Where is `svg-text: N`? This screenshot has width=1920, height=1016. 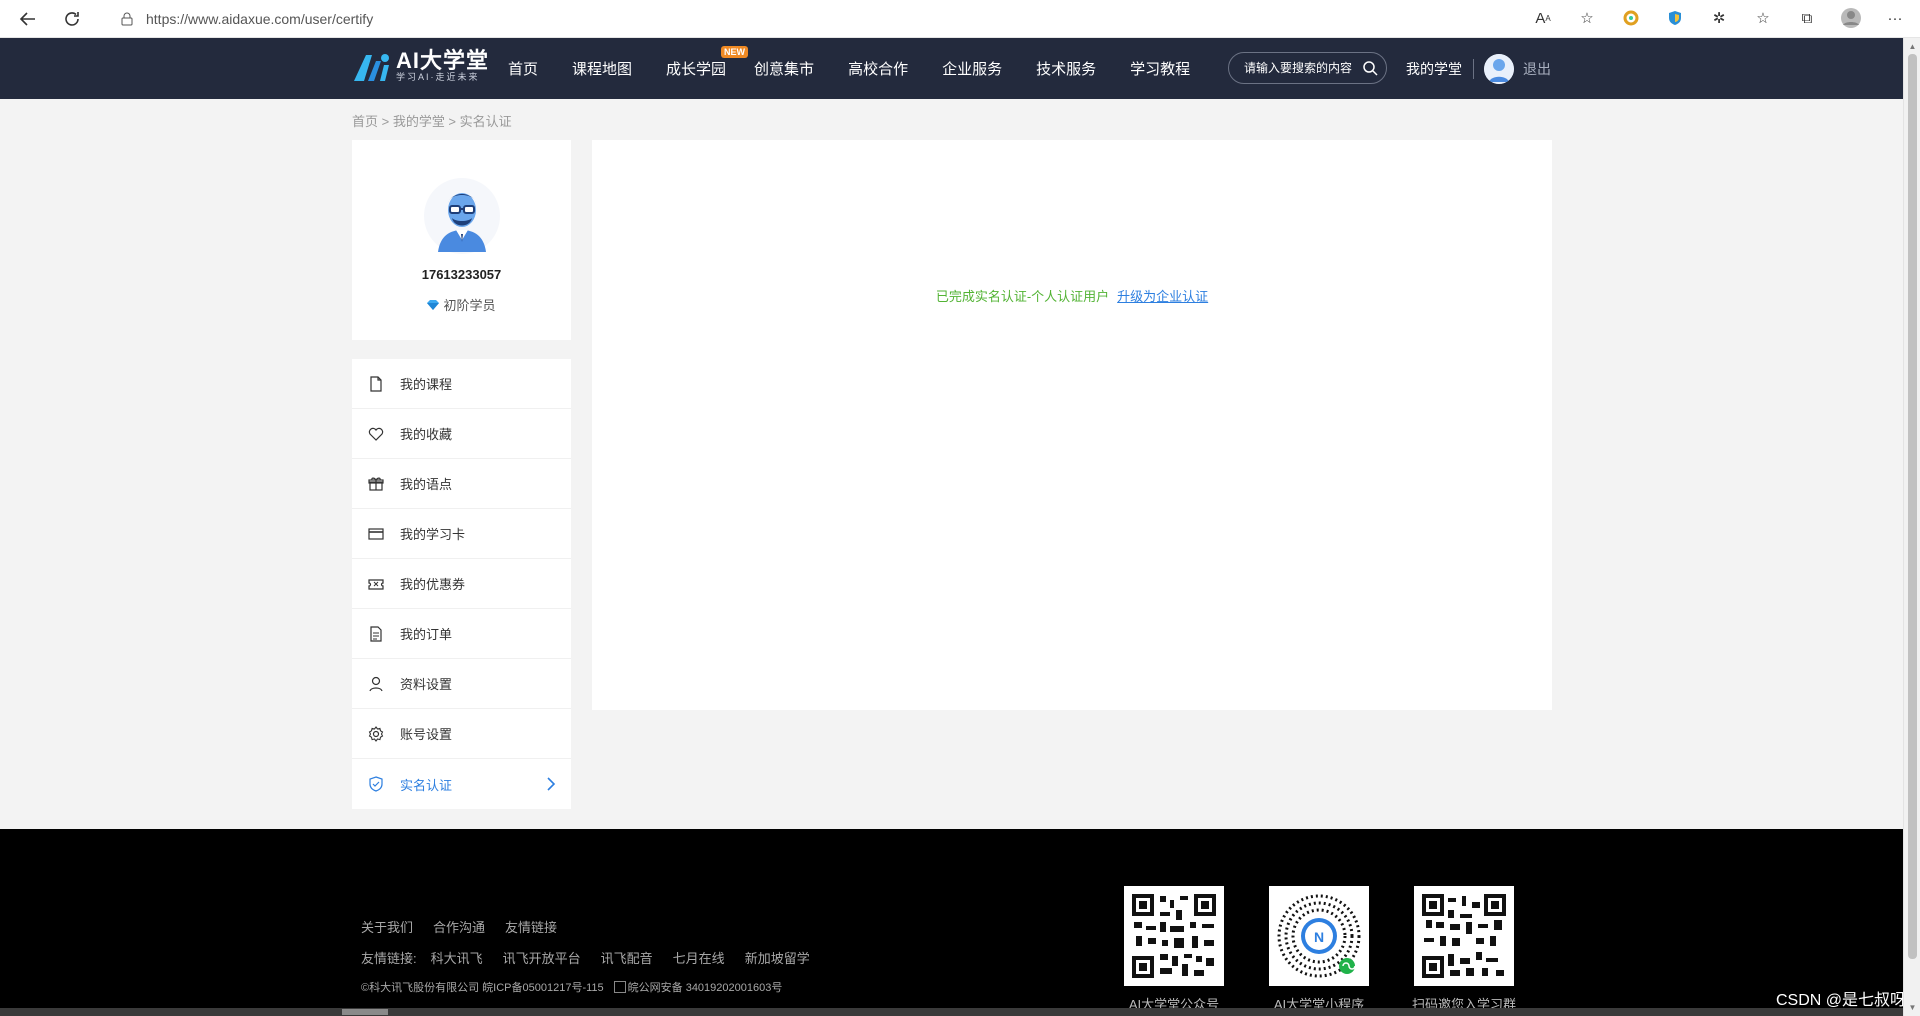 svg-text: N is located at coordinates (1319, 937).